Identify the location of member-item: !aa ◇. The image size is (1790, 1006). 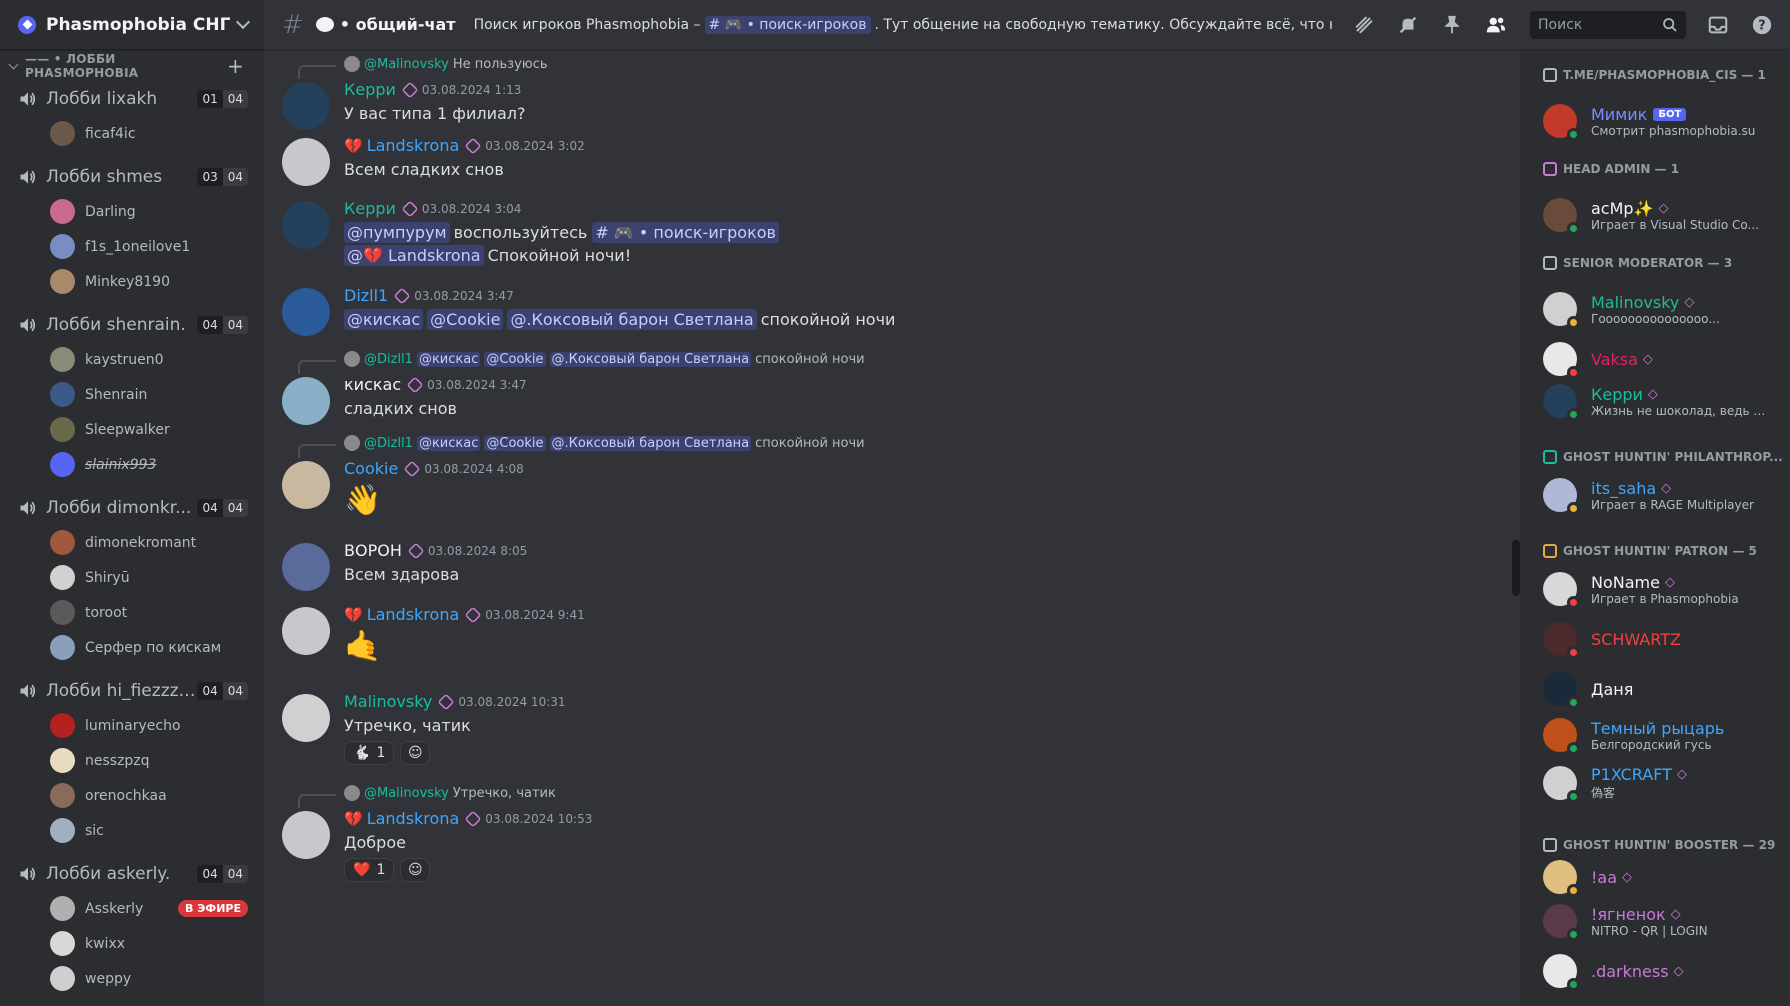
(1663, 877).